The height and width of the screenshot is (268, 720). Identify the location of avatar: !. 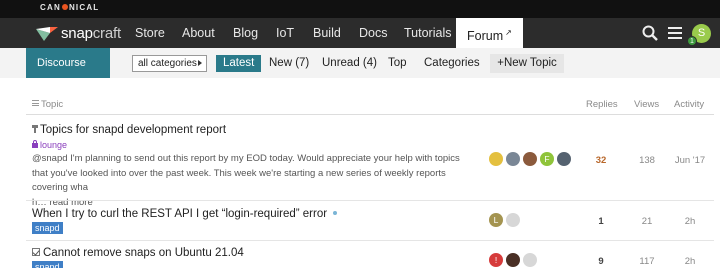
(496, 260).